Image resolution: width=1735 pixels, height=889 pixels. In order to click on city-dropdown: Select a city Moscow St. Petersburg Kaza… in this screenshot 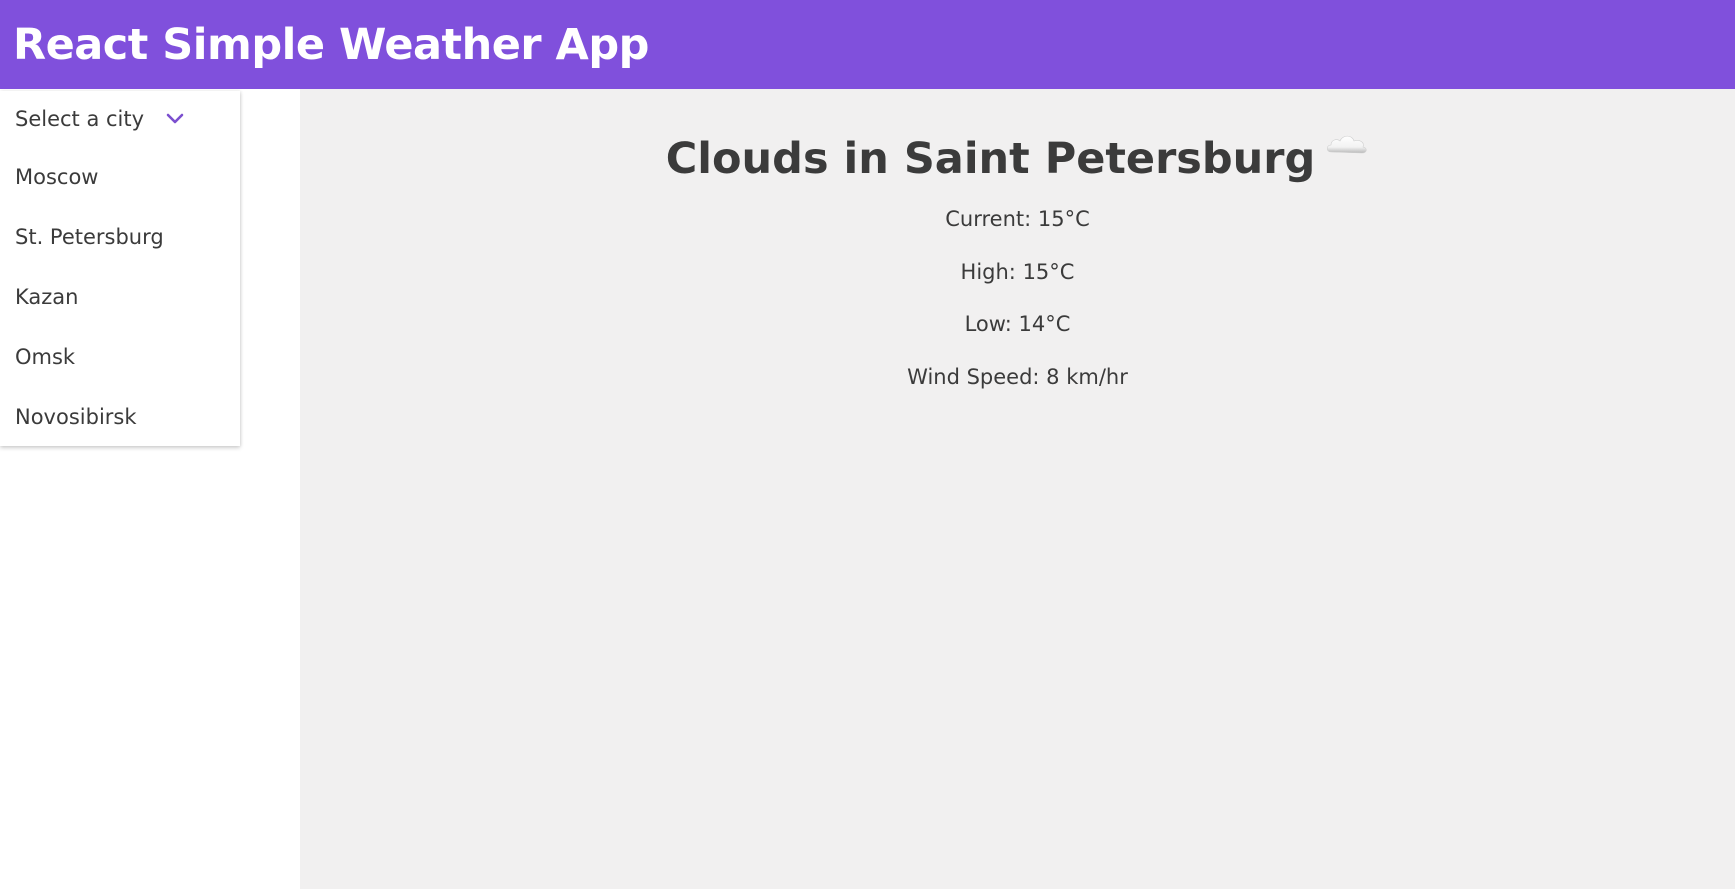, I will do `click(120, 268)`.